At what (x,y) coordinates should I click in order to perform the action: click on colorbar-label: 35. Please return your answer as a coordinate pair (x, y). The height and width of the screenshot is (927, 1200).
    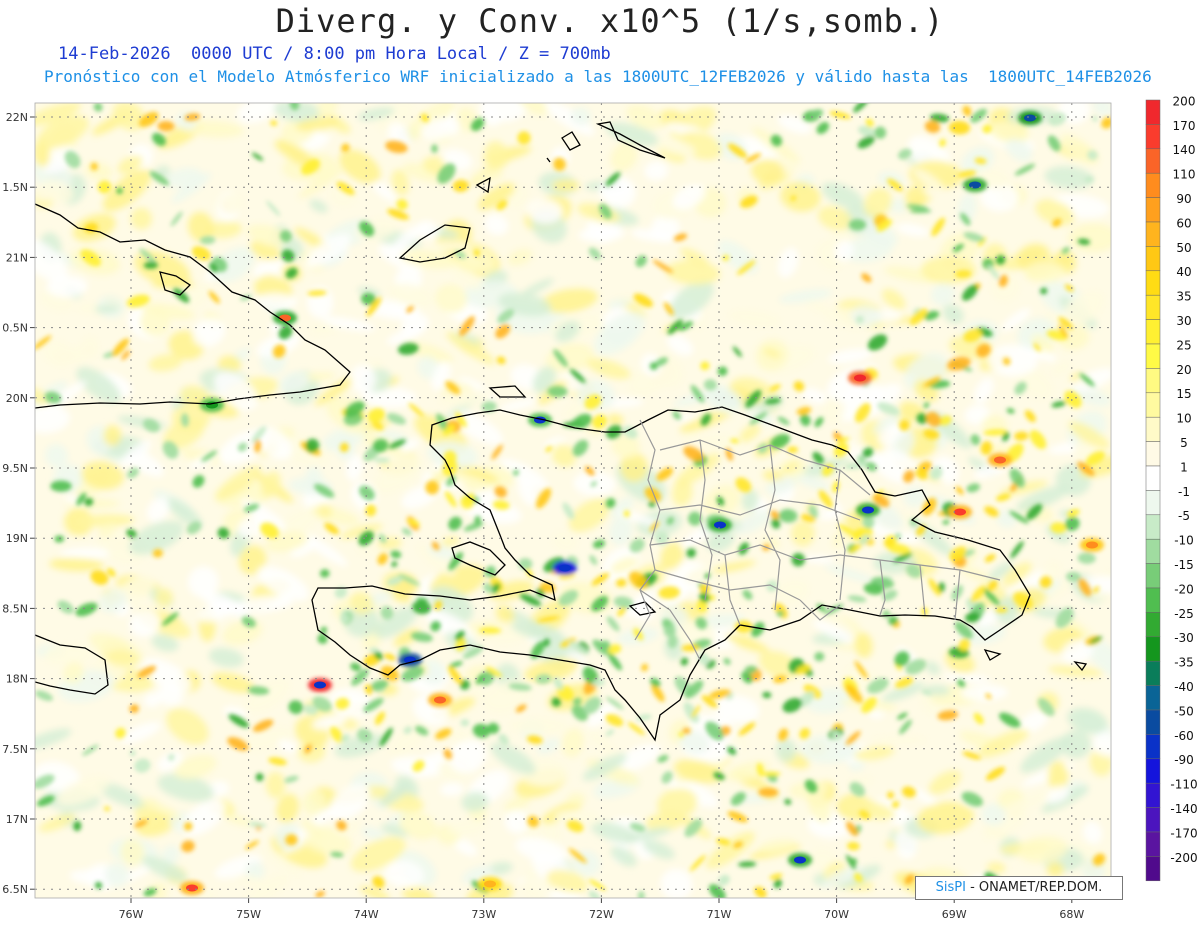
    Looking at the image, I should click on (1183, 297).